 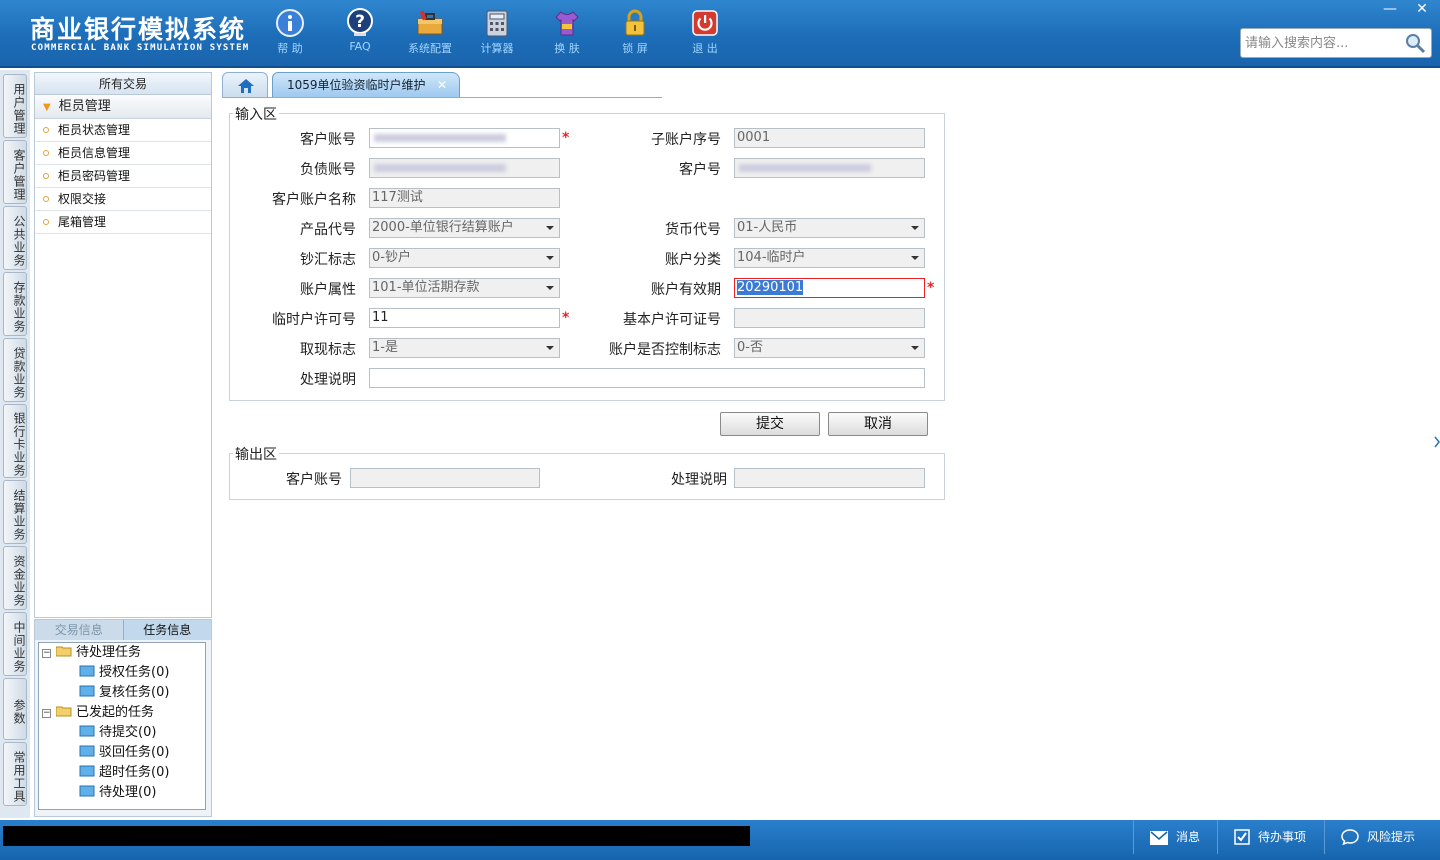 What do you see at coordinates (635, 32) in the screenshot?
I see `lock-screen-button: 锁 屏` at bounding box center [635, 32].